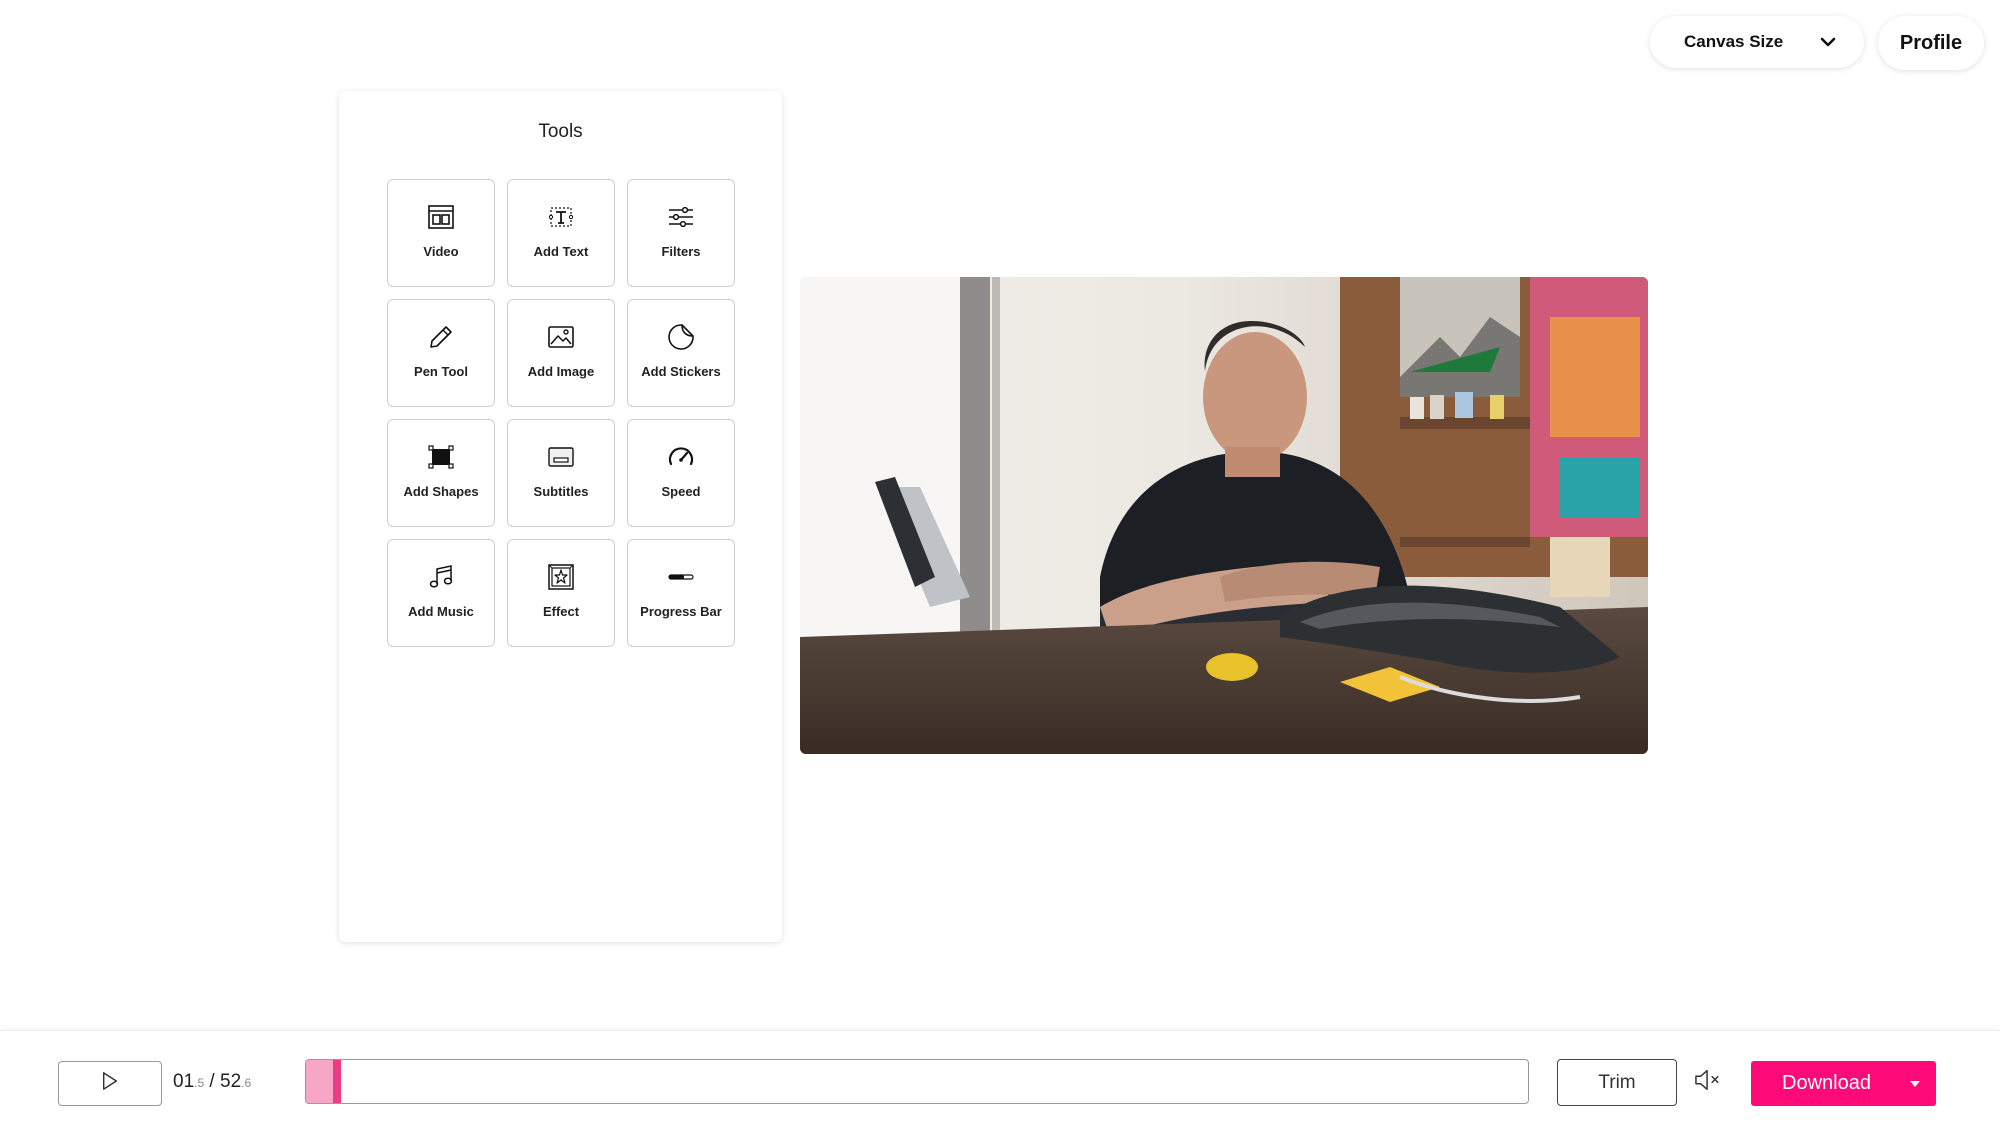 The width and height of the screenshot is (2000, 1126). What do you see at coordinates (231, 1081) in the screenshot?
I see `total-time: 52` at bounding box center [231, 1081].